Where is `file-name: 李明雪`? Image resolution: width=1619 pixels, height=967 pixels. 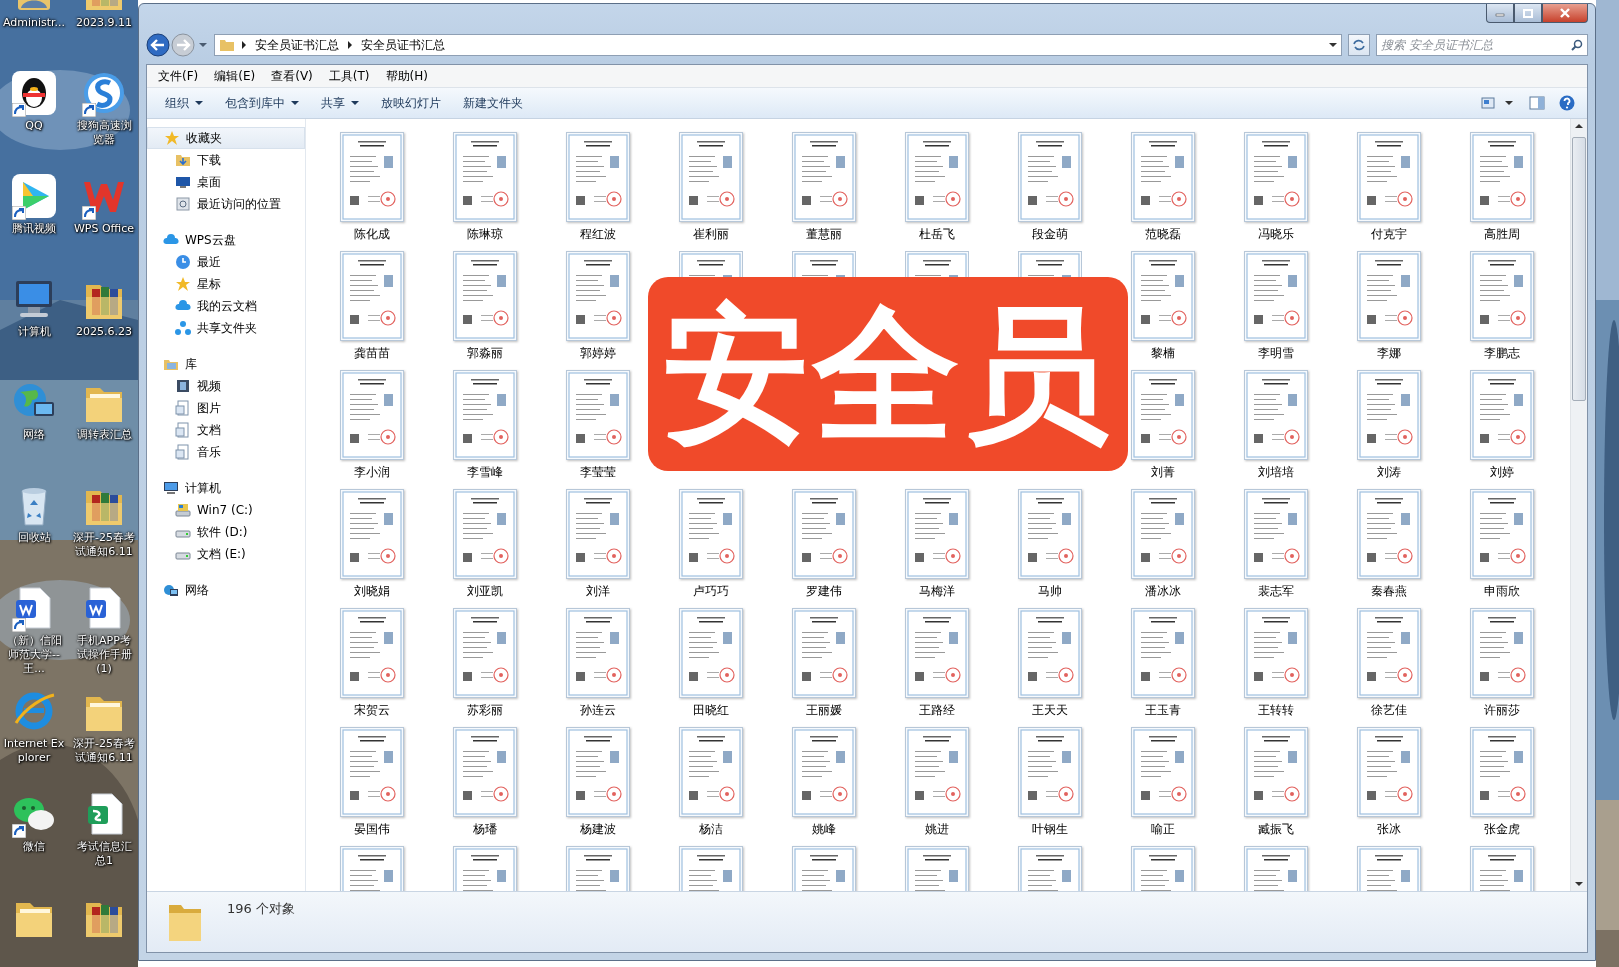 file-name: 李明雪 is located at coordinates (1275, 353).